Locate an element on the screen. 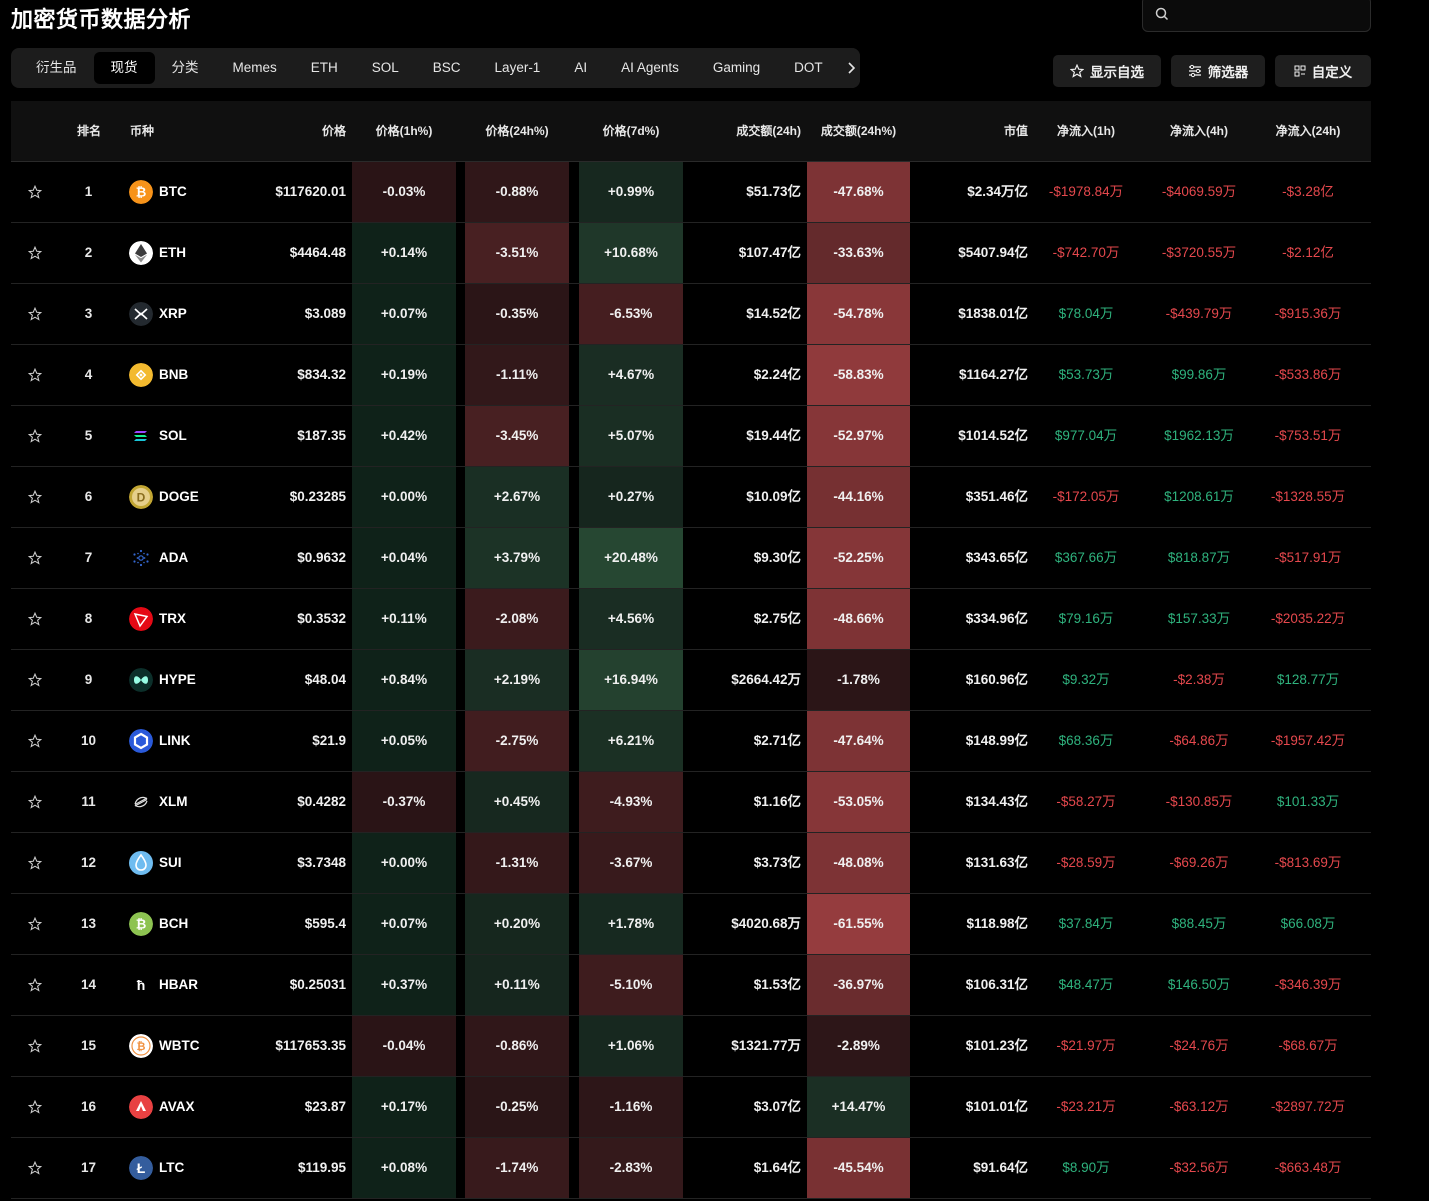  coin-symbol: ADA is located at coordinates (173, 558).